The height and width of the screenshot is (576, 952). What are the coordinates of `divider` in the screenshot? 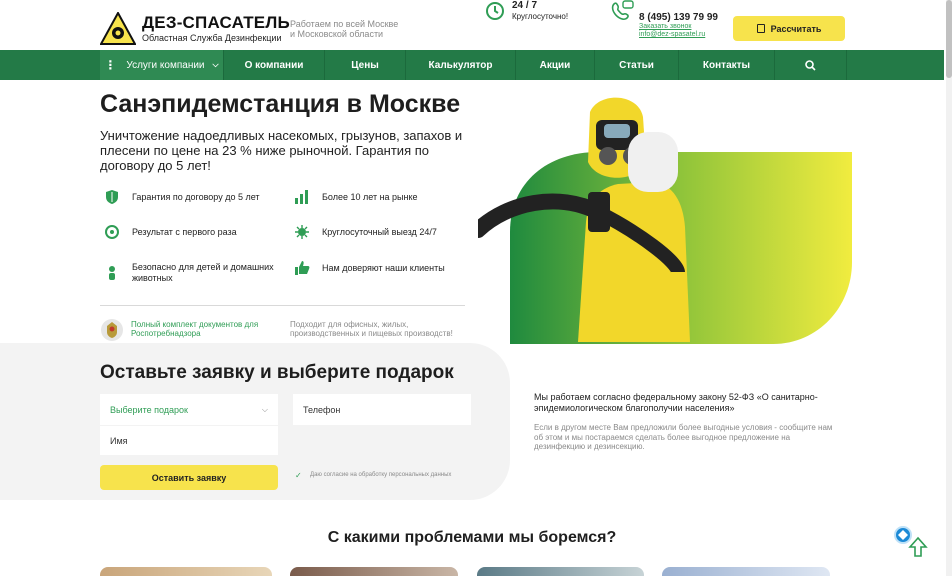 It's located at (282, 305).